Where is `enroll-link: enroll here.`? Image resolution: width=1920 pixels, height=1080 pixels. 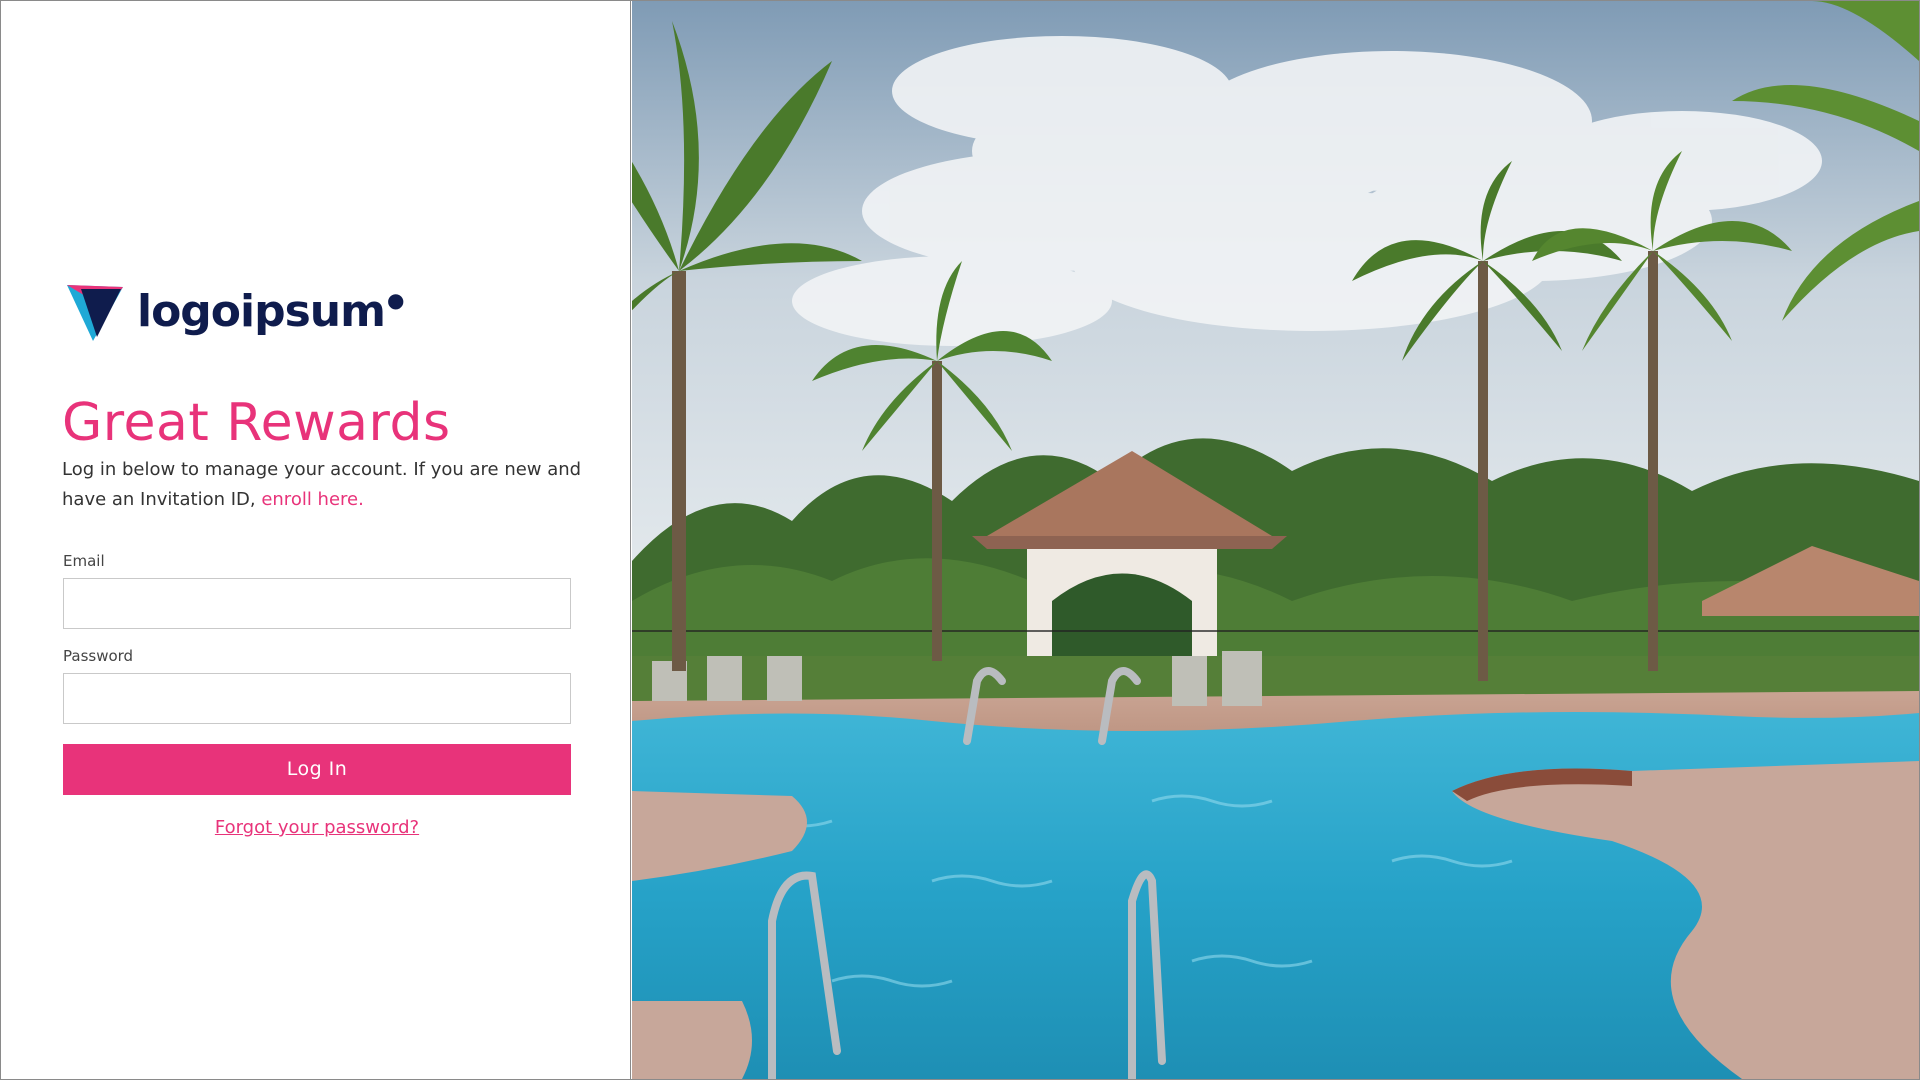
enroll-link: enroll here. is located at coordinates (312, 499).